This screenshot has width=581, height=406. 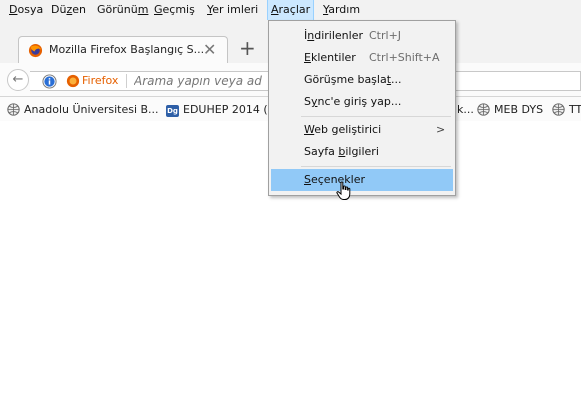 What do you see at coordinates (247, 48) in the screenshot?
I see `new-tab-button: +` at bounding box center [247, 48].